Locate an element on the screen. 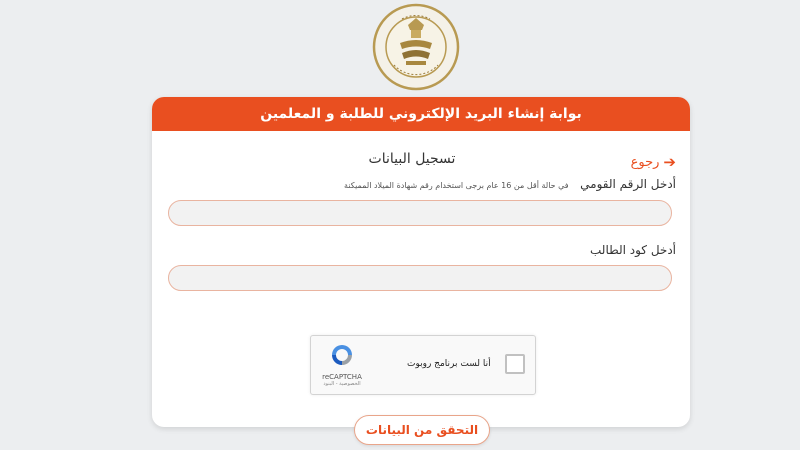 The image size is (800, 450). recaptcha-logo: reCAPTCHA الخصوصية - البنود is located at coordinates (342, 364).